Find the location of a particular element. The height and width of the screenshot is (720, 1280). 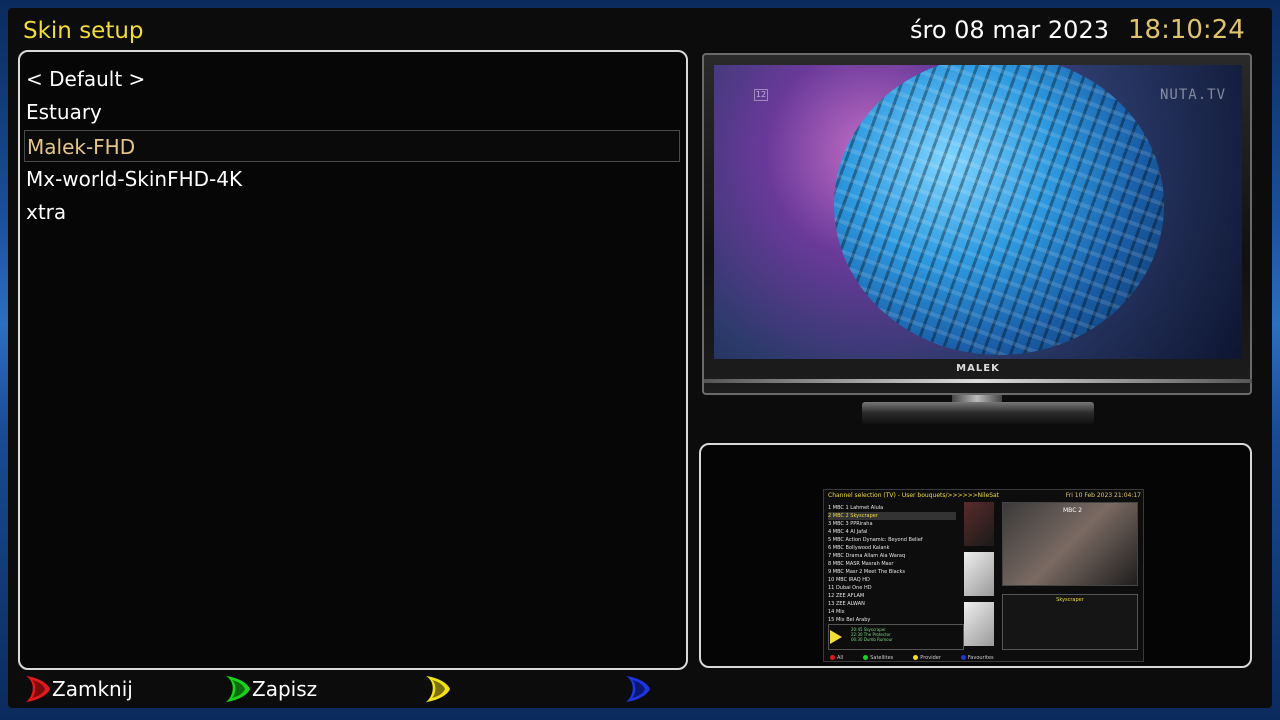

mini-channel-row: 5 MBC Action Dynamic: Beyond Belief is located at coordinates (875, 540).